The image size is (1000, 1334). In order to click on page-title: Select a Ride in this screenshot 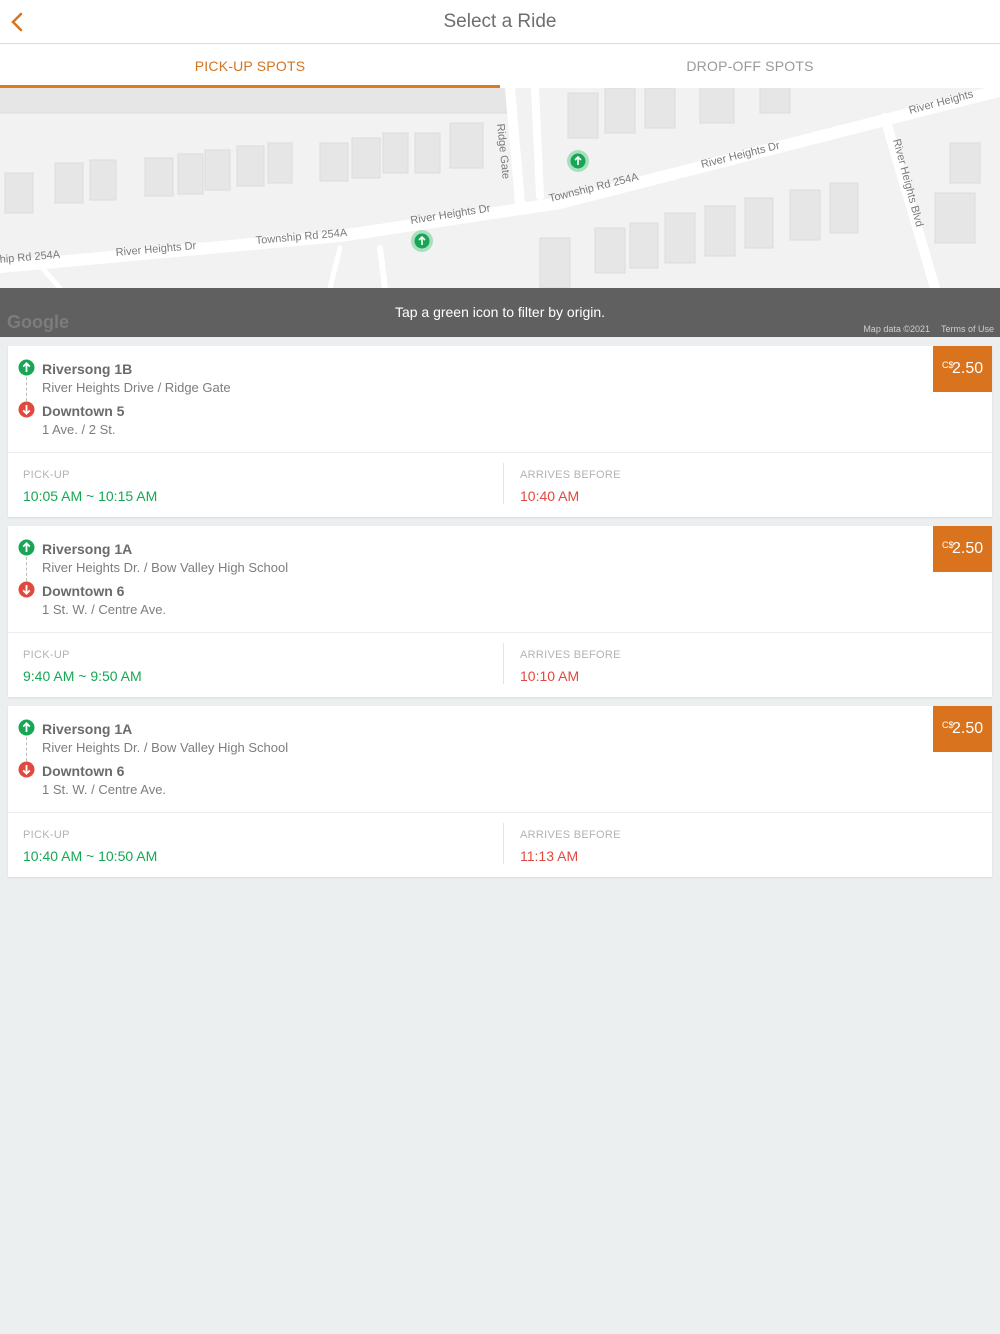, I will do `click(500, 21)`.